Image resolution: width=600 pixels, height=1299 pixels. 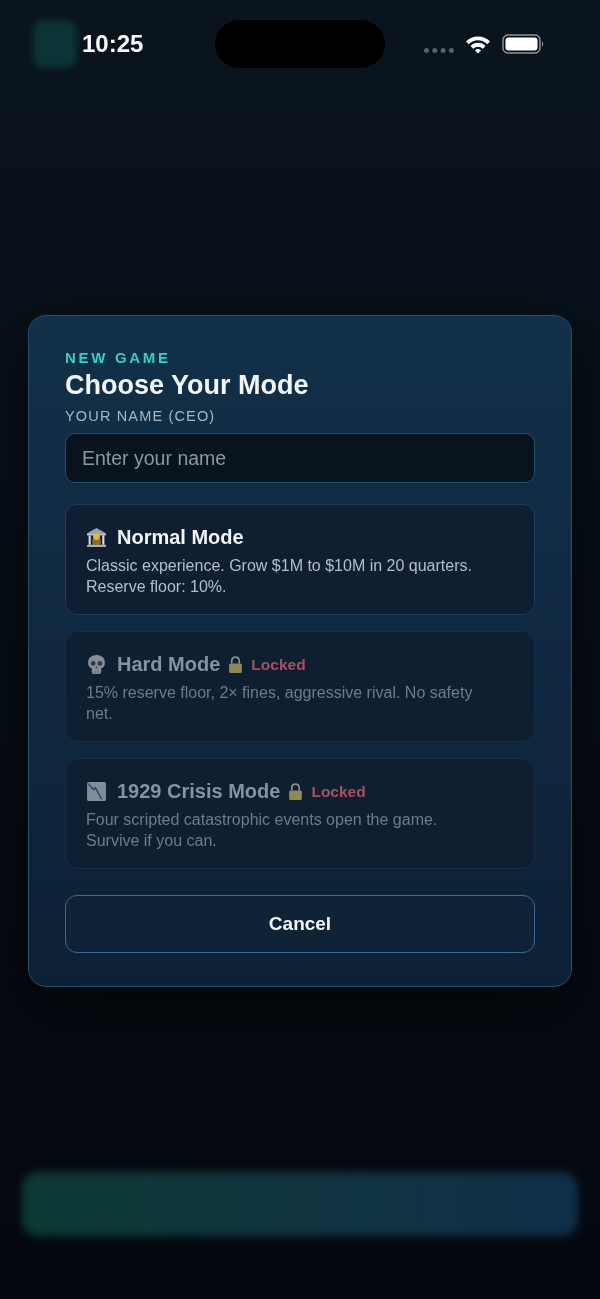 I want to click on dialog-eyebrow: NEW GAME, so click(x=118, y=358).